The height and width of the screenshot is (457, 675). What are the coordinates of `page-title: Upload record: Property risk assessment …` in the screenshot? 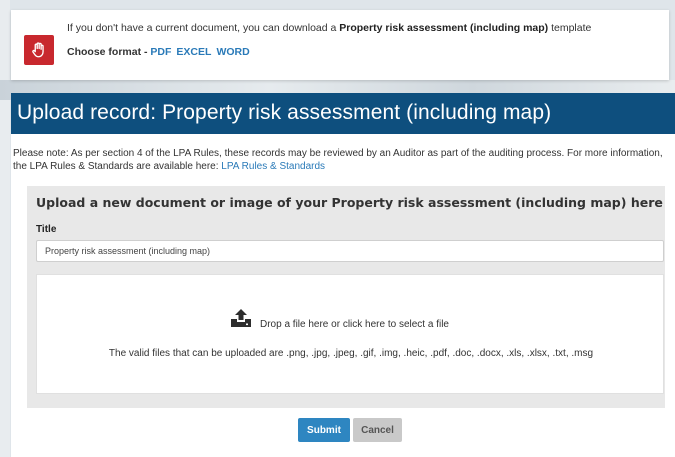 It's located at (284, 112).